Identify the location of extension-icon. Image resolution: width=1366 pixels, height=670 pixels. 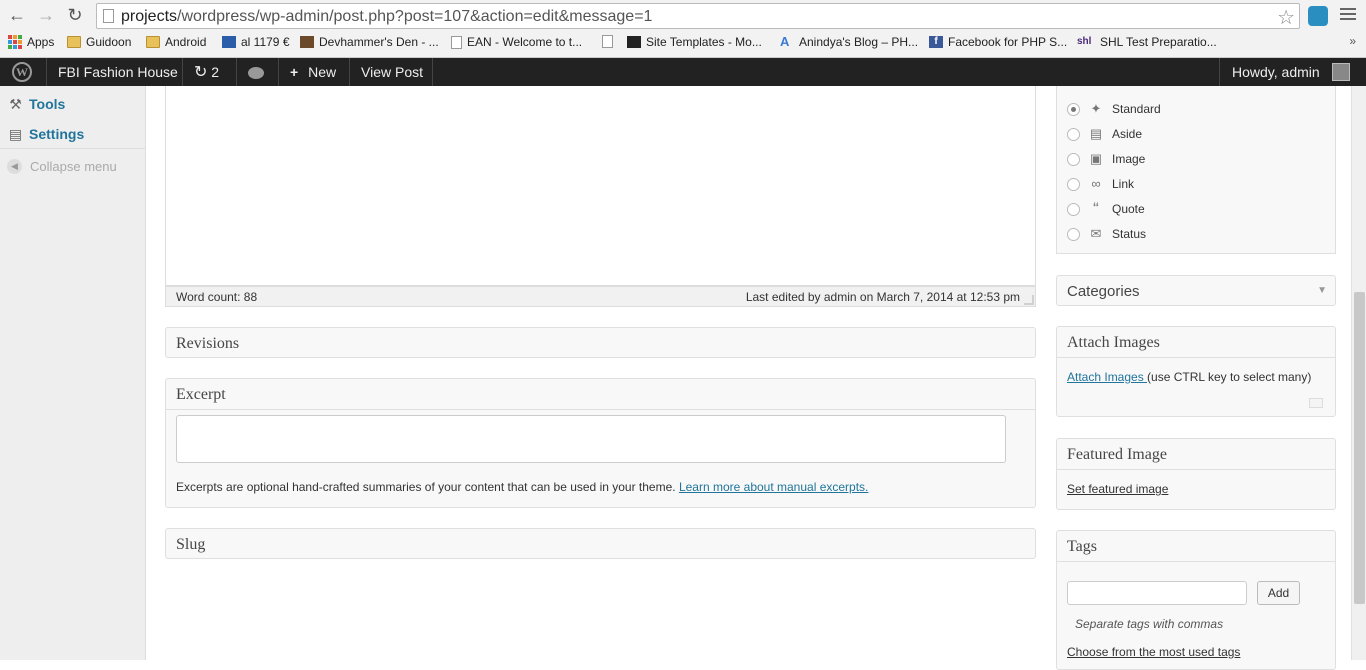
(1318, 16).